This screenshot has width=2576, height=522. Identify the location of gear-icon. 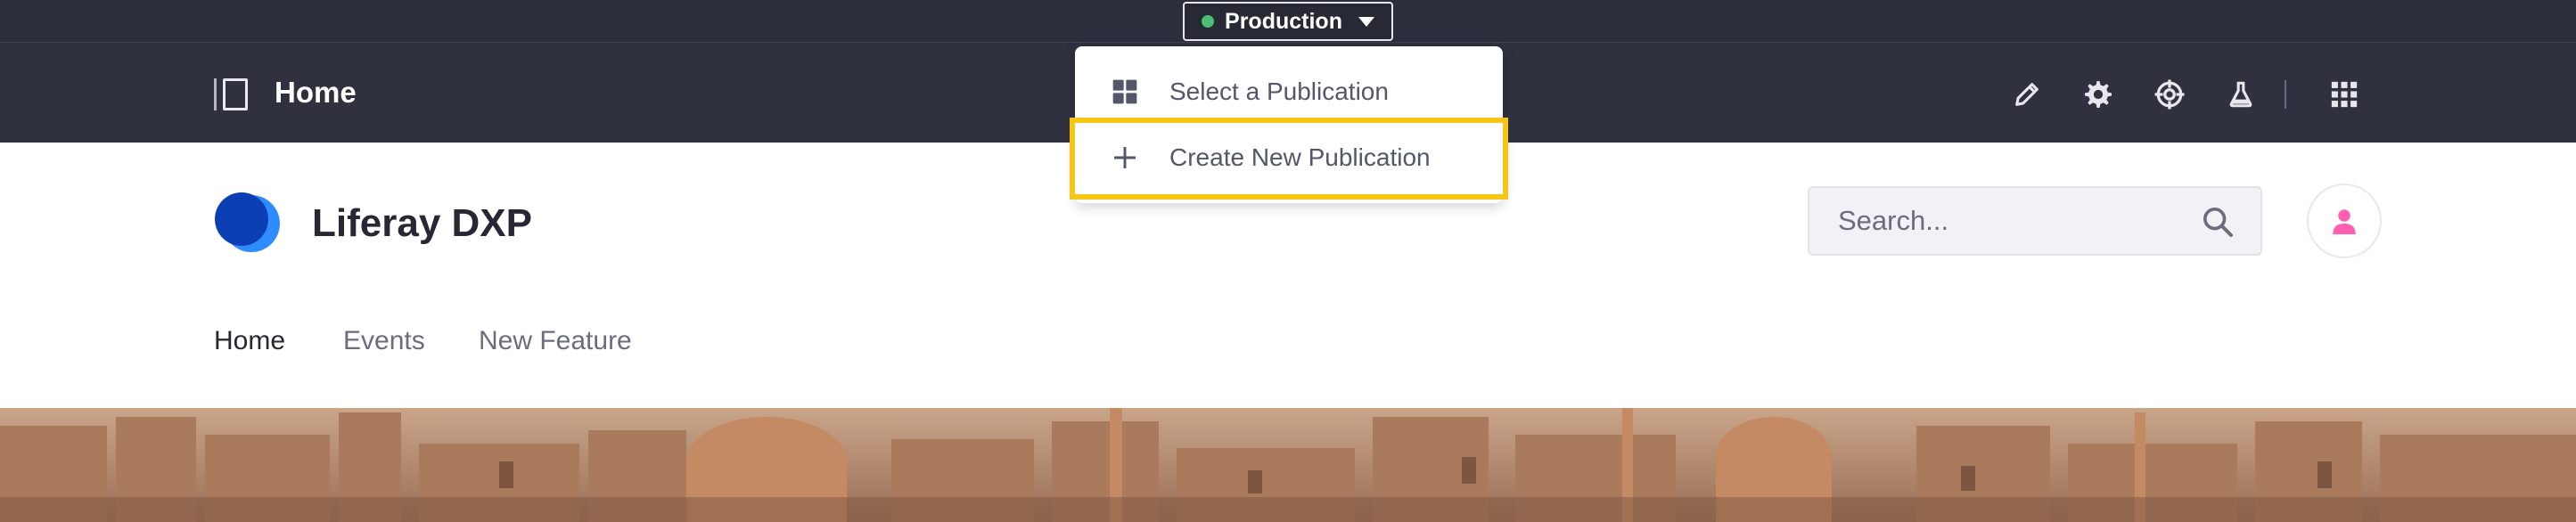
(2098, 94).